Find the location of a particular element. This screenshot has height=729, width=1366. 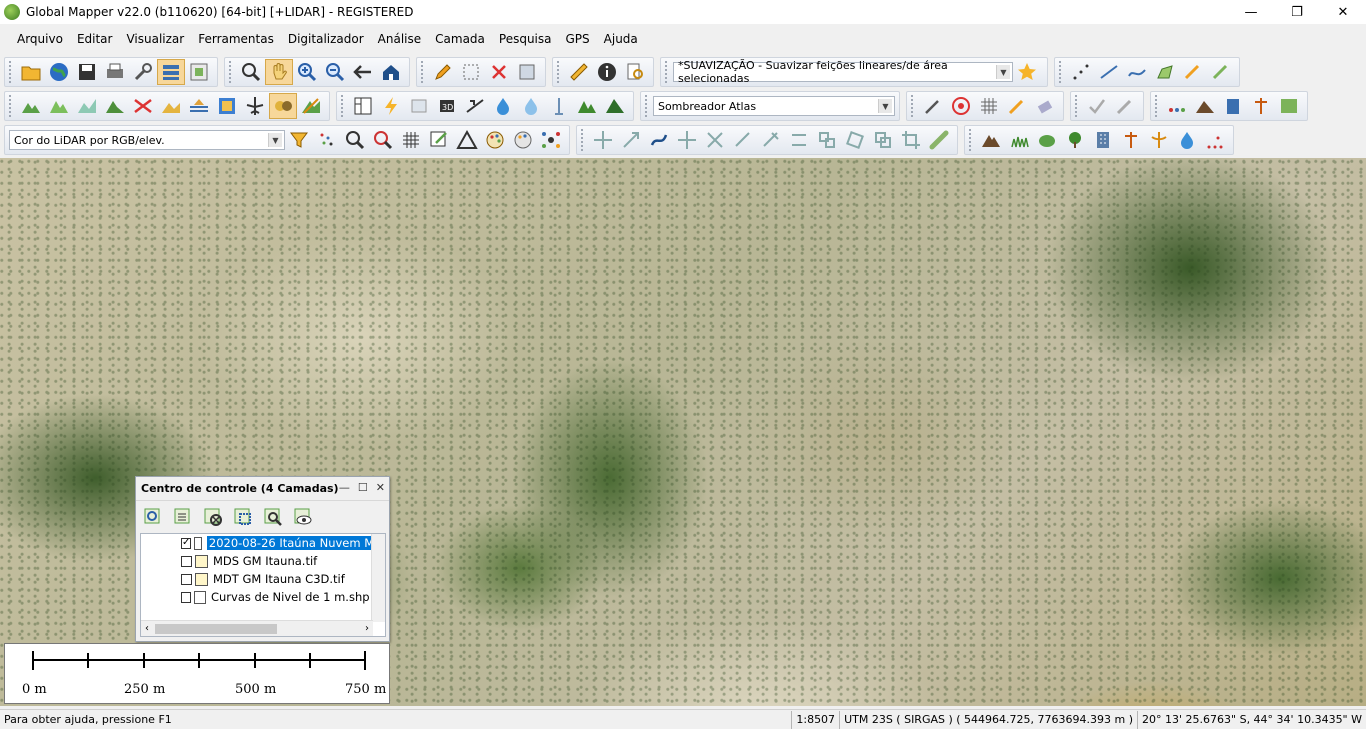

star-icon is located at coordinates (1027, 72).